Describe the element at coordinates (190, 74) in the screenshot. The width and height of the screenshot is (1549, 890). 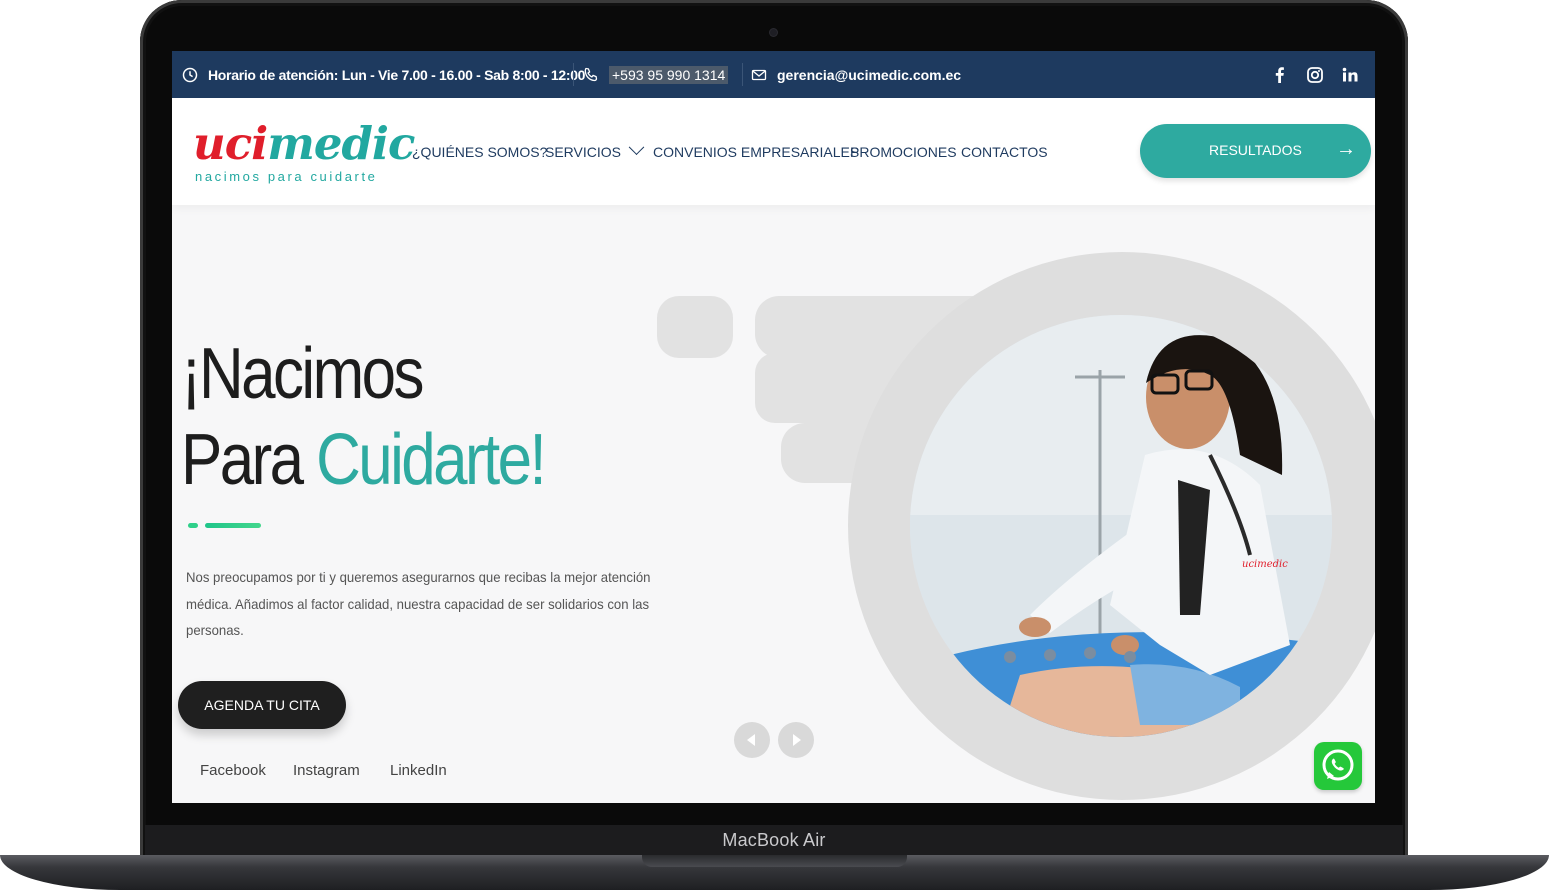
I see `clock-icon` at that location.